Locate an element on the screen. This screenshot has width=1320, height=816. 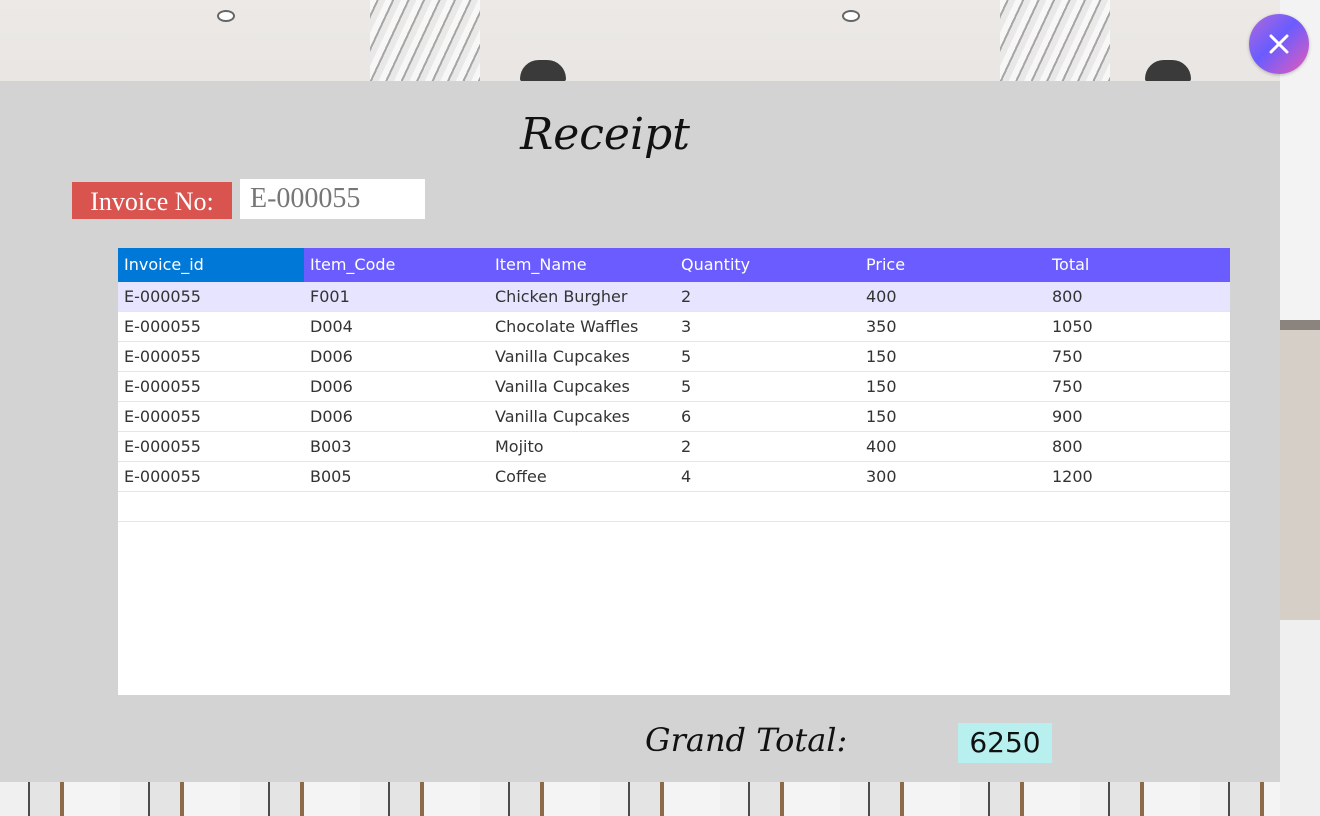
invoice-number-field: E-000055 is located at coordinates (332, 199).